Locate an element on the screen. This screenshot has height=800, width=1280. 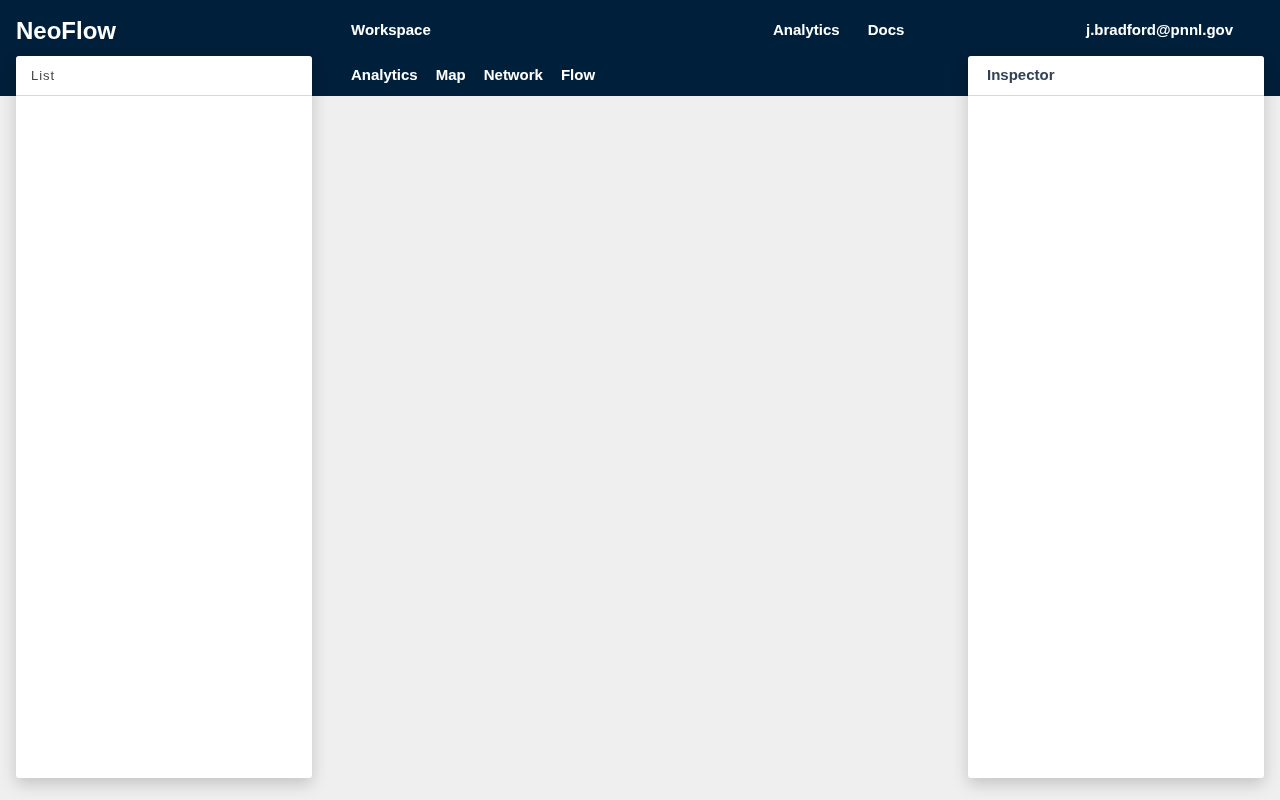
nav-link: Workspace is located at coordinates (391, 30).